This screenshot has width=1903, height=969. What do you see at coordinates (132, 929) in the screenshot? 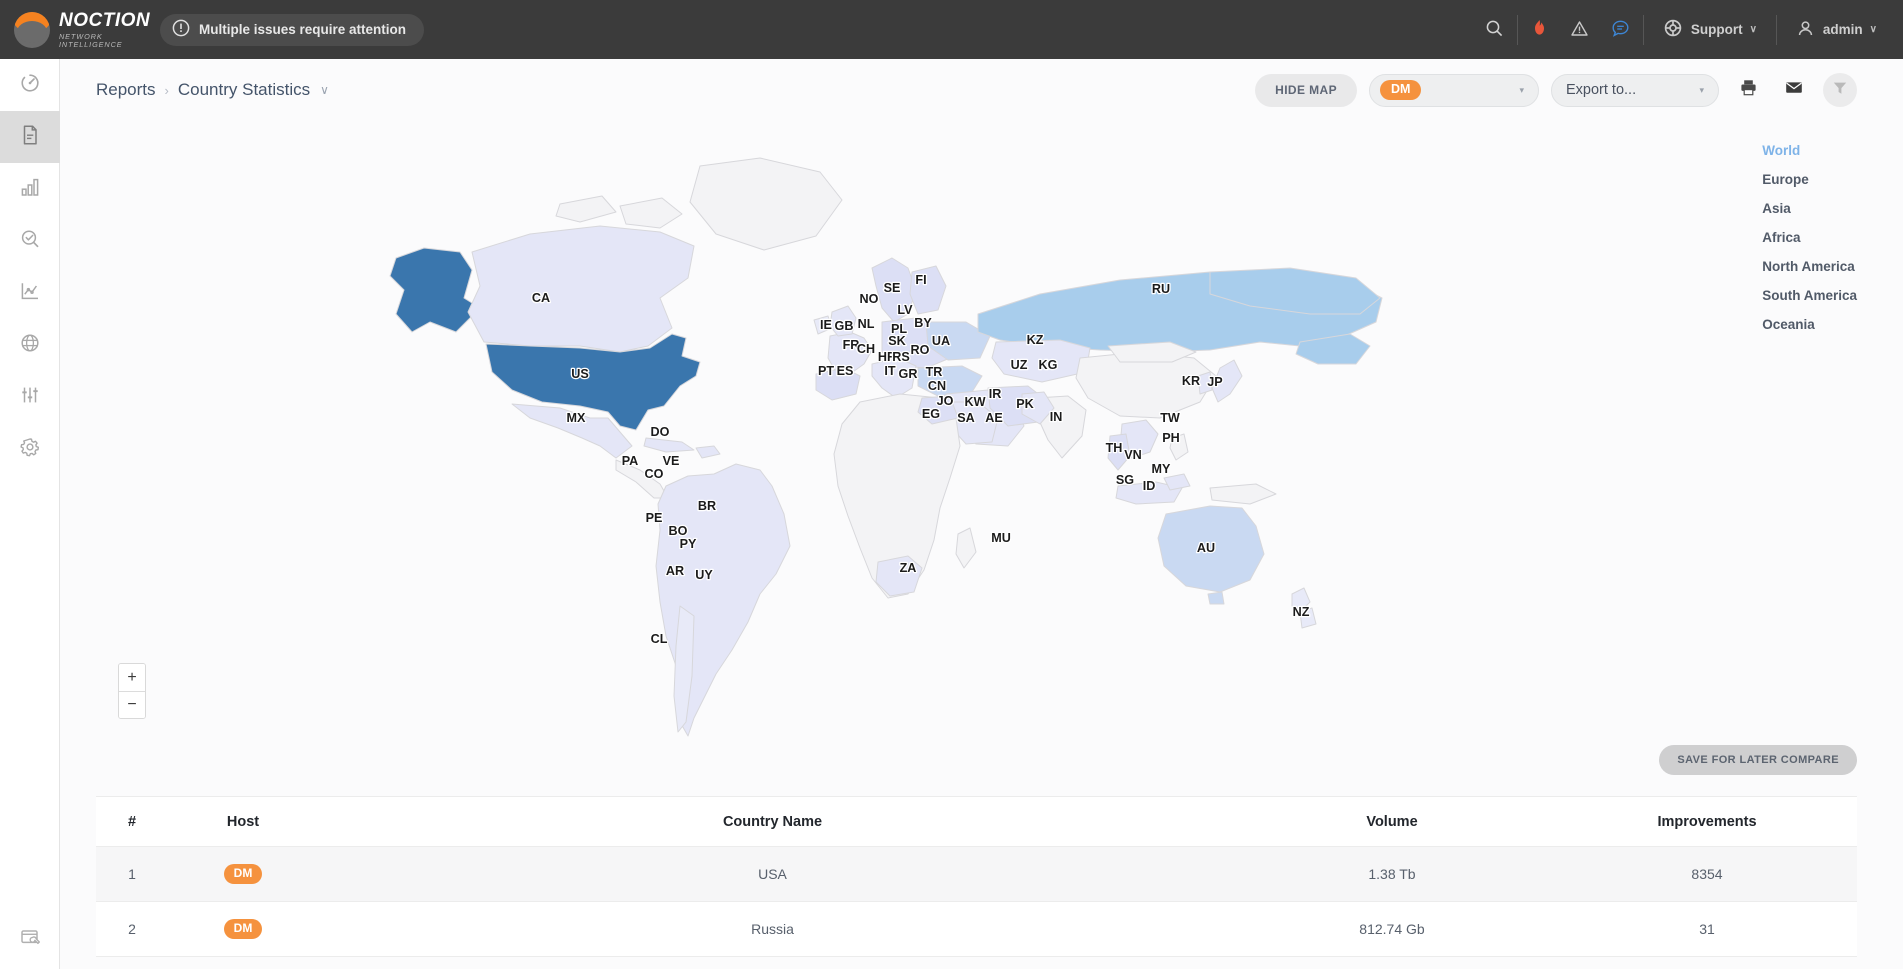
I see `cell-num: 2` at bounding box center [132, 929].